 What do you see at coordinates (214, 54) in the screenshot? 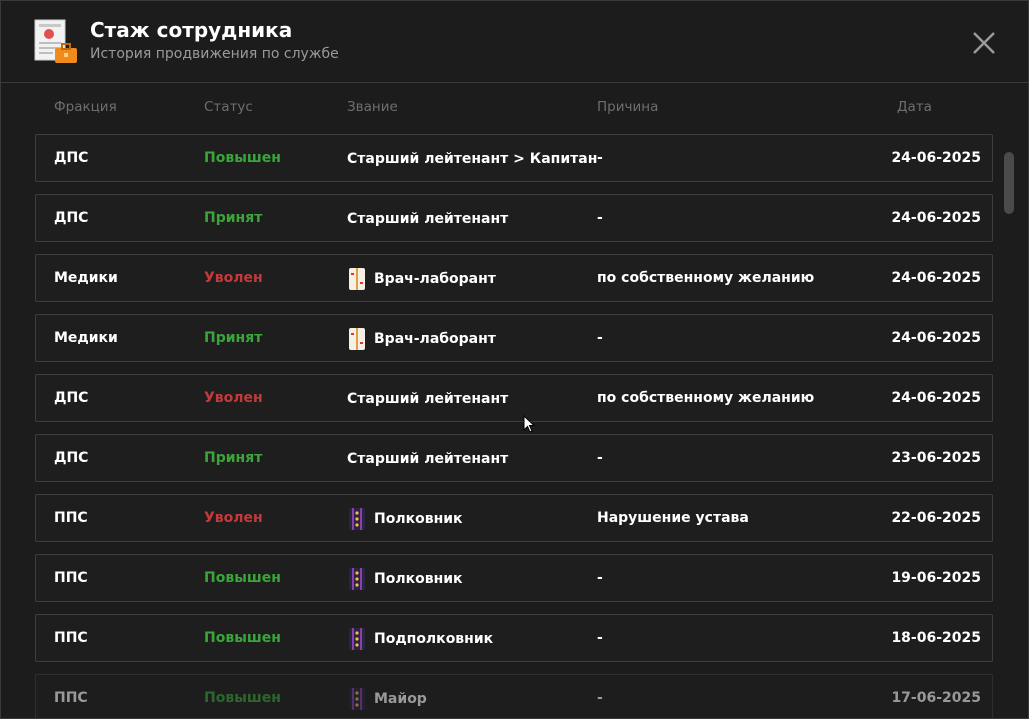
I see `page-subtitle: История продвижения по службе` at bounding box center [214, 54].